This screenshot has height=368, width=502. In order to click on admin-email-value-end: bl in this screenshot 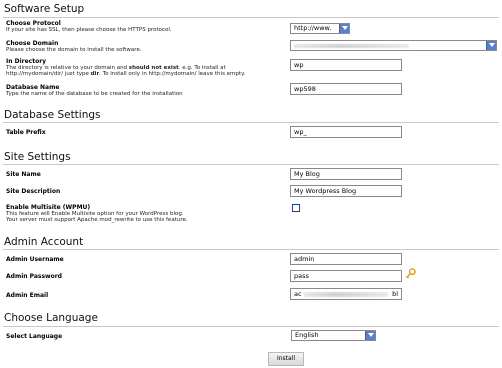, I will do `click(395, 294)`.